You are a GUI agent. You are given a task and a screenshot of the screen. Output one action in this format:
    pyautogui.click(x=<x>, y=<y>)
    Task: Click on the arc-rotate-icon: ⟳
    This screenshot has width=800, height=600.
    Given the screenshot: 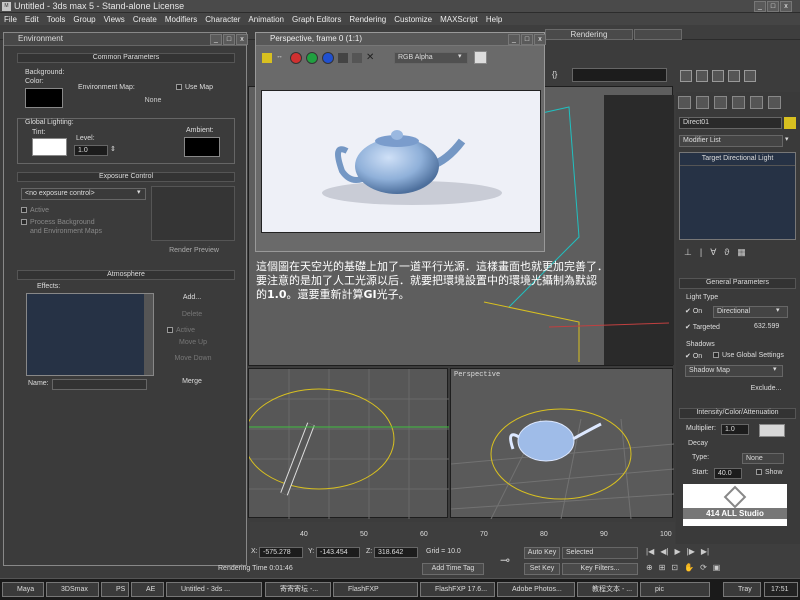 What is the action you would take?
    pyautogui.click(x=703, y=569)
    